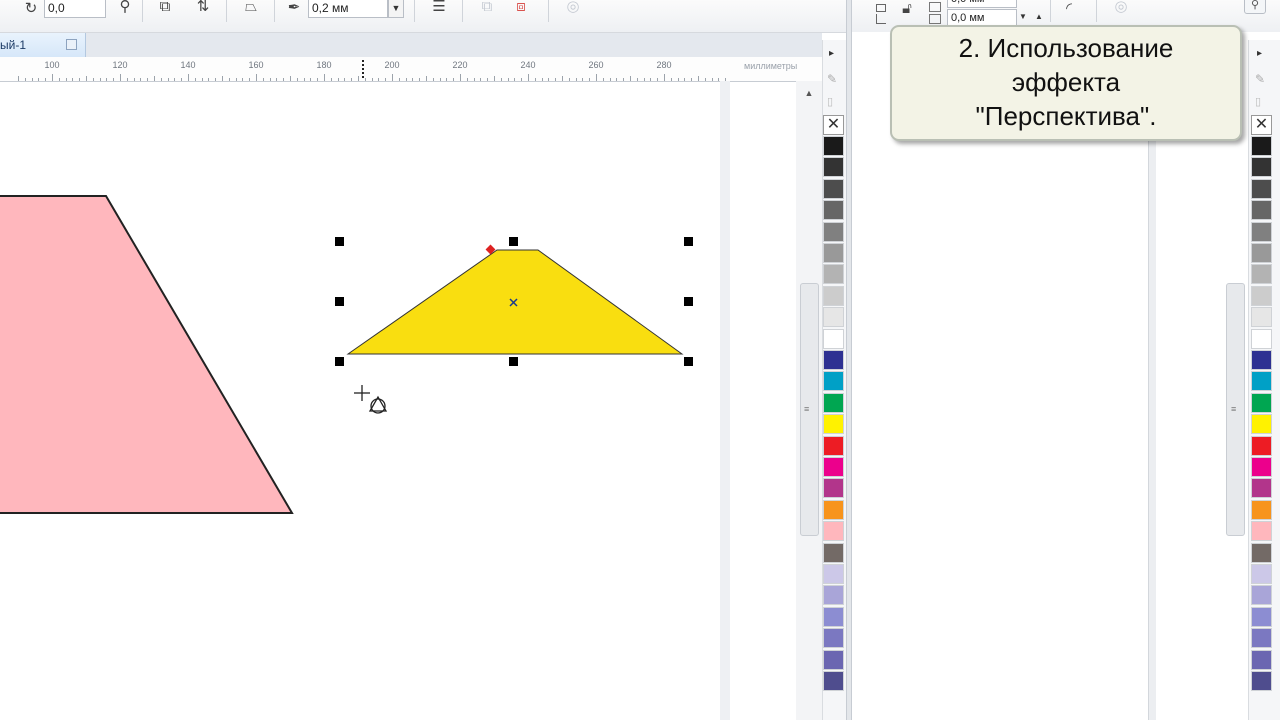  What do you see at coordinates (771, 66) in the screenshot?
I see `ruler-unit-label: миллиметры` at bounding box center [771, 66].